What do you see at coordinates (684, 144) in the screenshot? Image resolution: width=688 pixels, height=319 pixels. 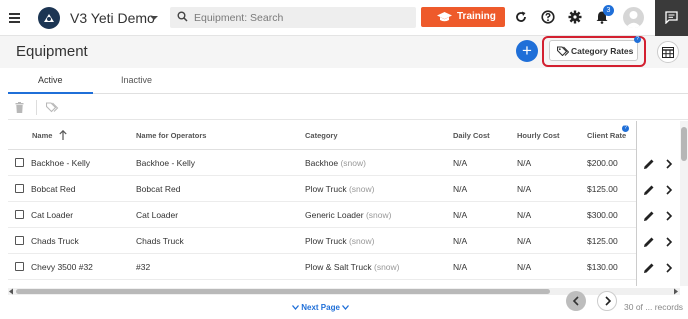 I see `vertical-scroll-thumb` at bounding box center [684, 144].